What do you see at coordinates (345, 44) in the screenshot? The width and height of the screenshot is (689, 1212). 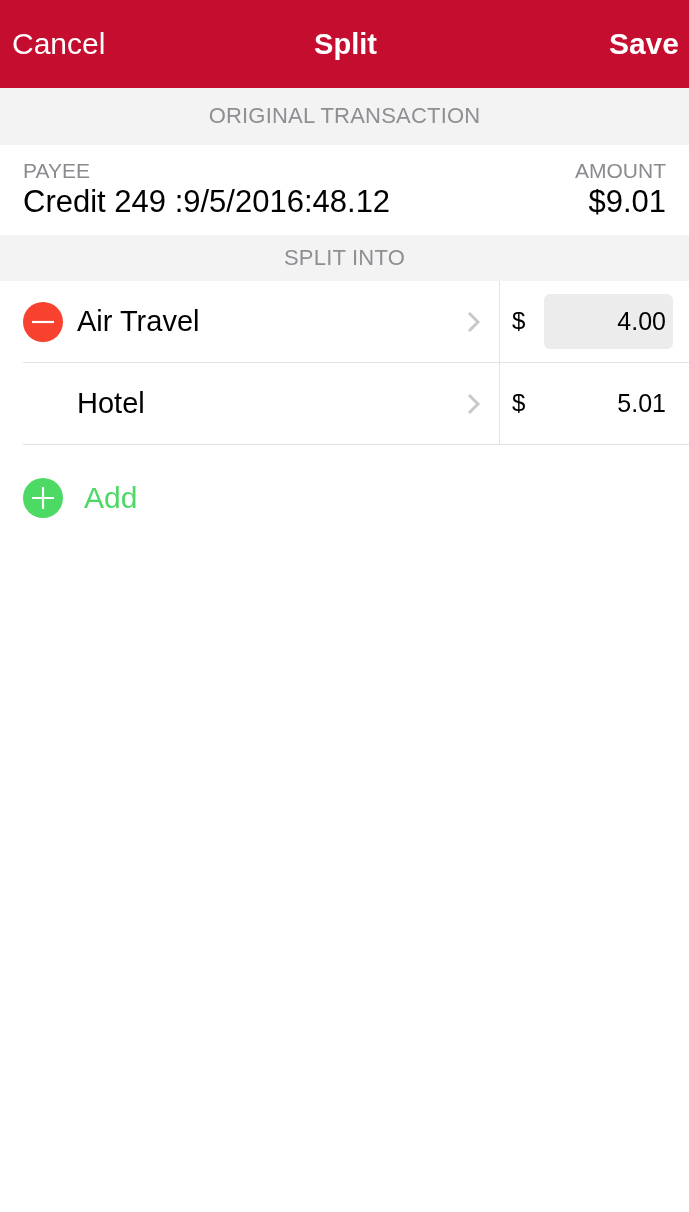 I see `screen-title: Split` at bounding box center [345, 44].